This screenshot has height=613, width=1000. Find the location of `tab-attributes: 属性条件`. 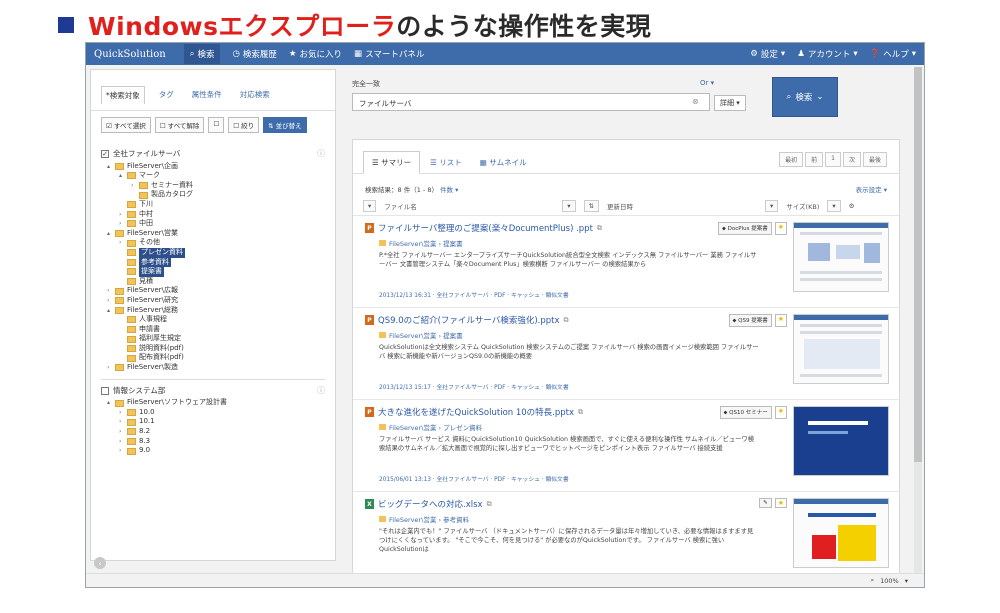

tab-attributes: 属性条件 is located at coordinates (207, 95).